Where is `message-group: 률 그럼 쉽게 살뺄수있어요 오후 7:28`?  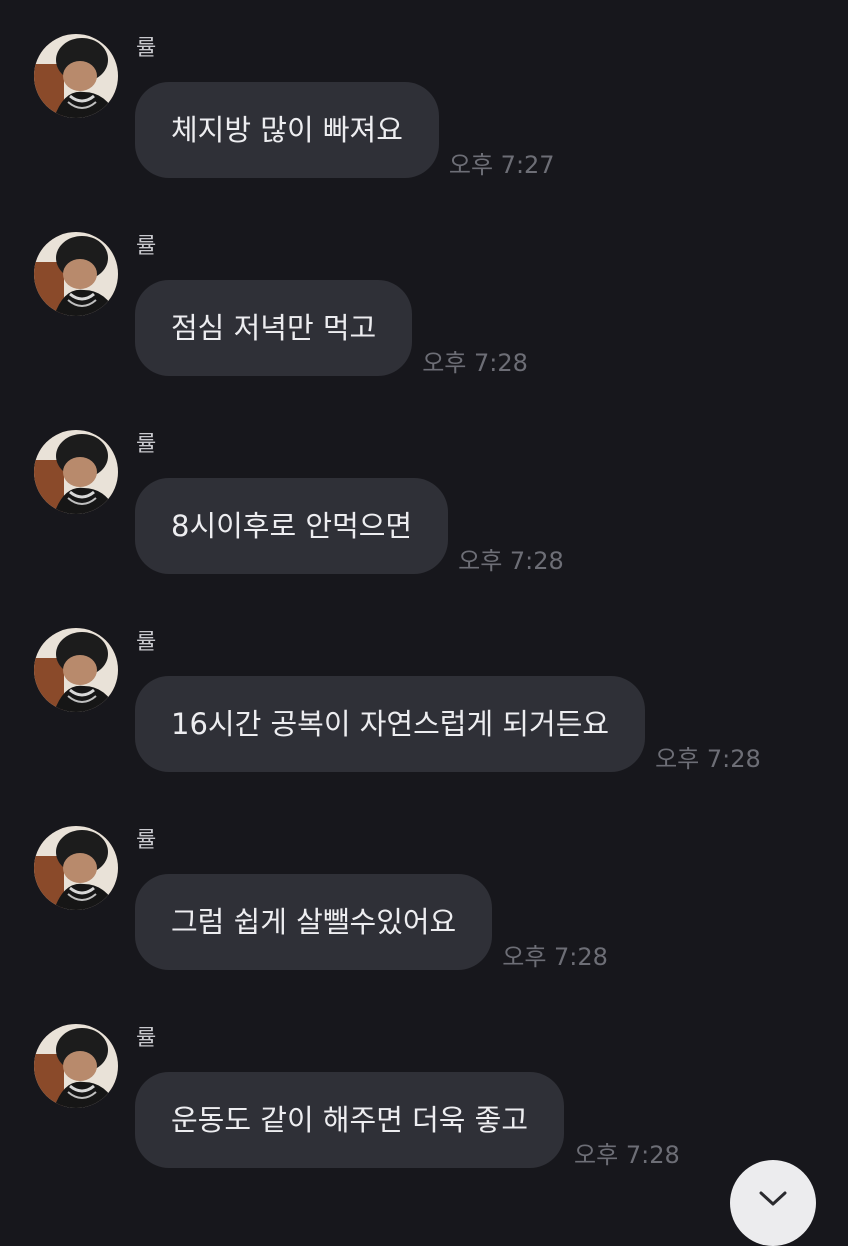 message-group: 률 그럼 쉽게 살뺄수있어요 오후 7:28 is located at coordinates (424, 901).